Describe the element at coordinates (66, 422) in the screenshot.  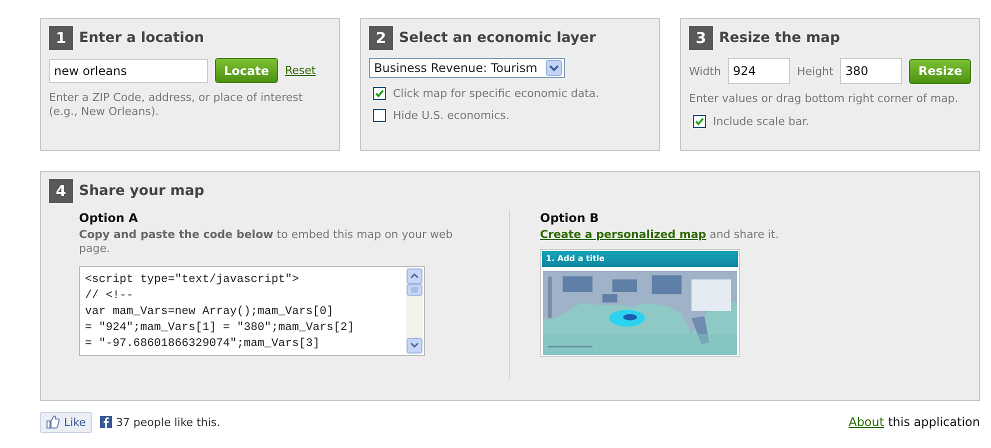
I see `like-button: Like` at that location.